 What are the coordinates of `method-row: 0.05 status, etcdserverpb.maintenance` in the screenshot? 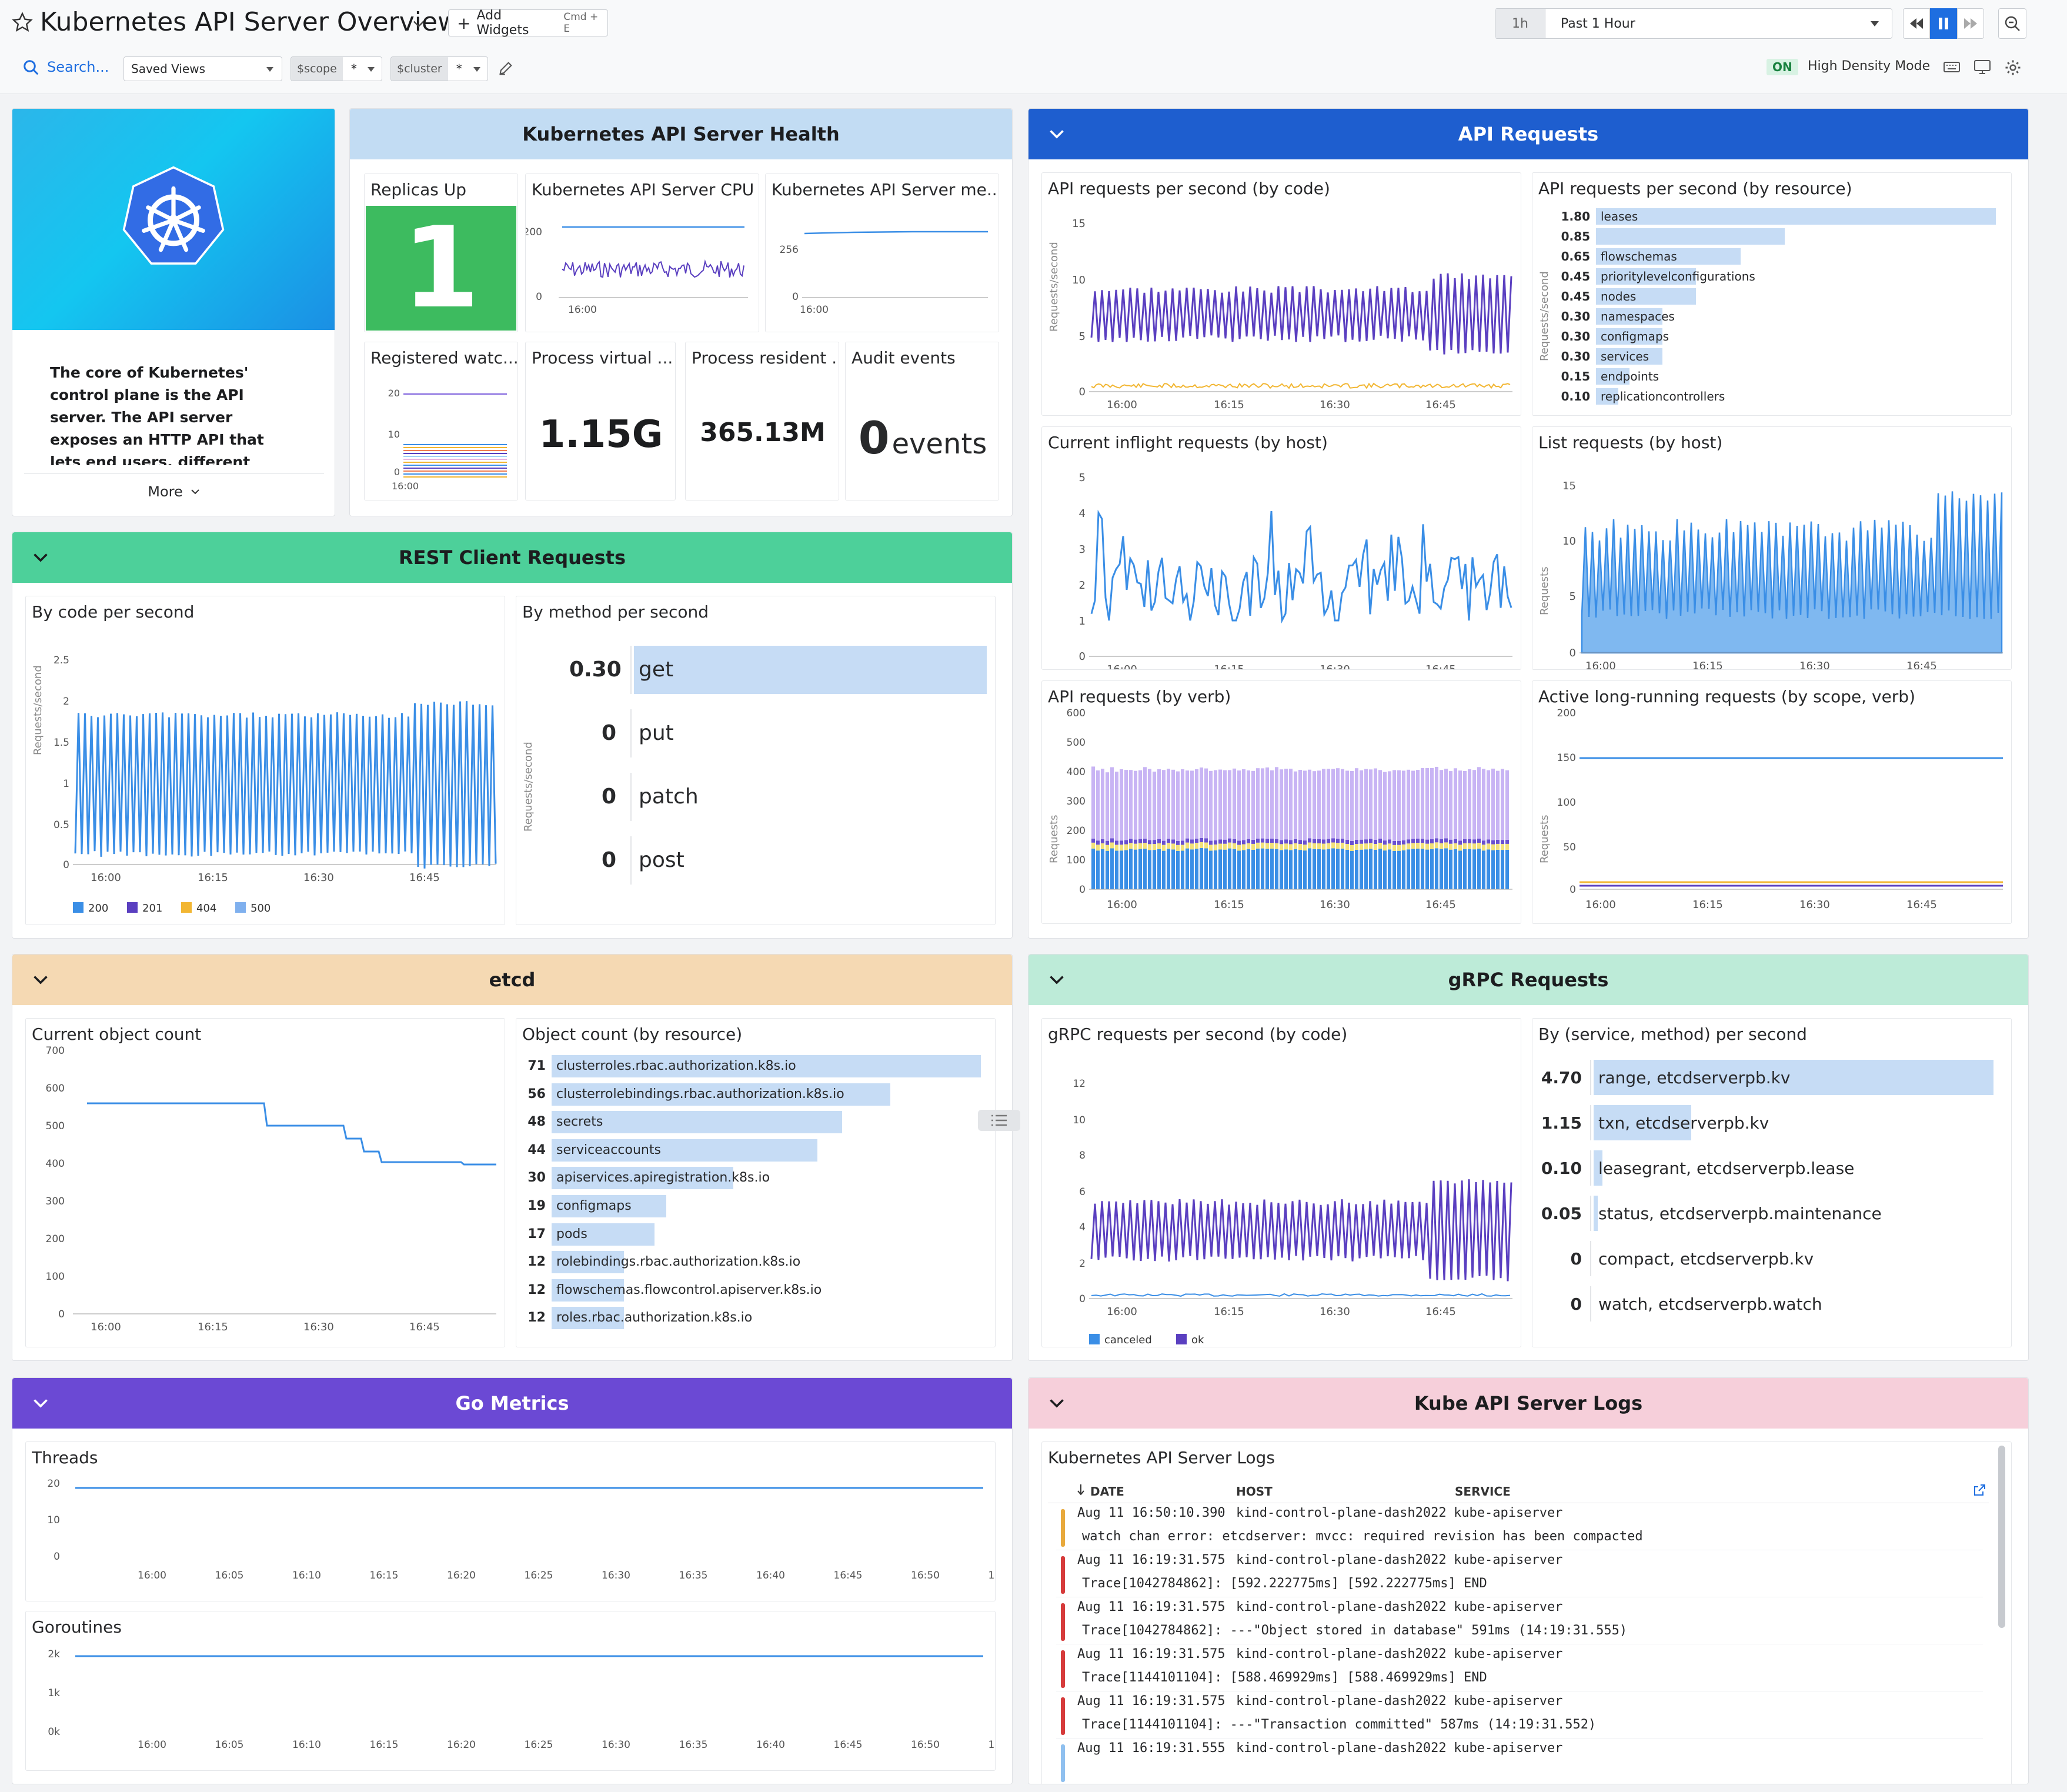 It's located at (1768, 1214).